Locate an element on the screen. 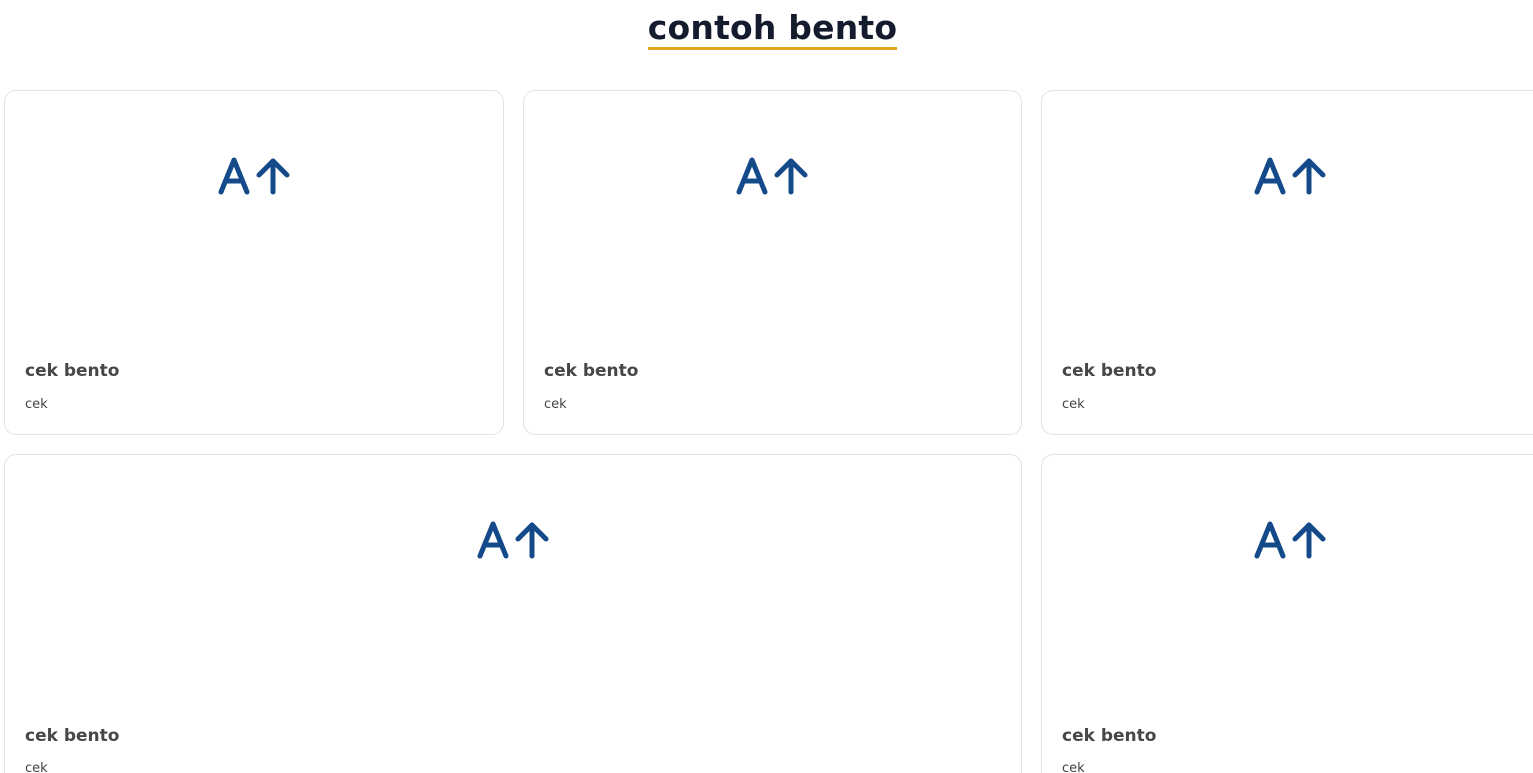 This screenshot has width=1533, height=773. page-title: contoh bento is located at coordinates (772, 29).